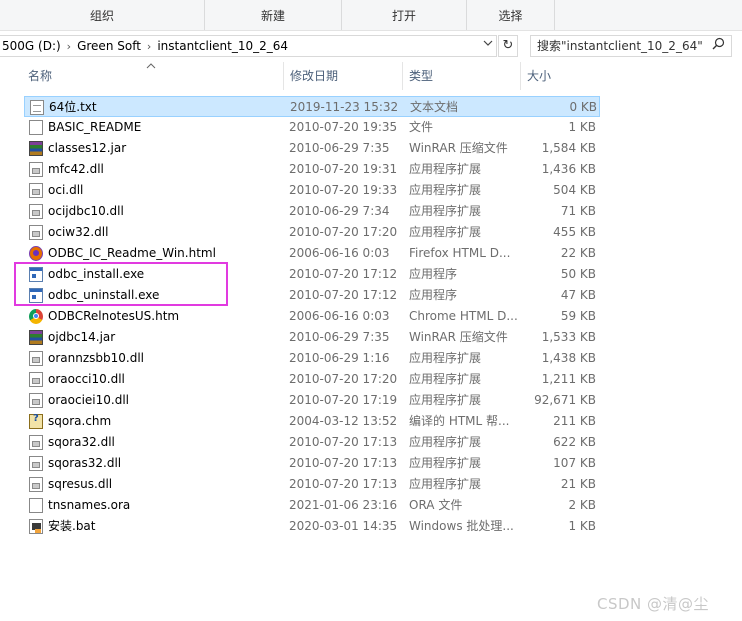 The image size is (742, 621). Describe the element at coordinates (36, 127) in the screenshot. I see `file-file-icon` at that location.